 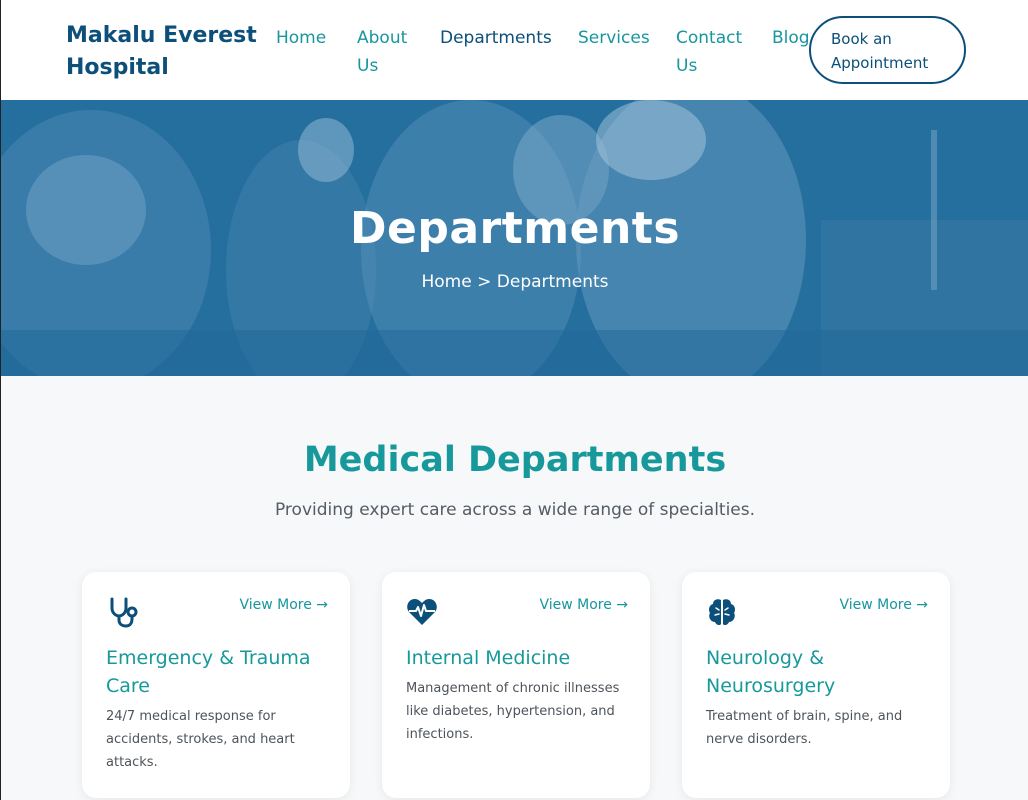 I want to click on page-title: Departments, so click(x=515, y=228).